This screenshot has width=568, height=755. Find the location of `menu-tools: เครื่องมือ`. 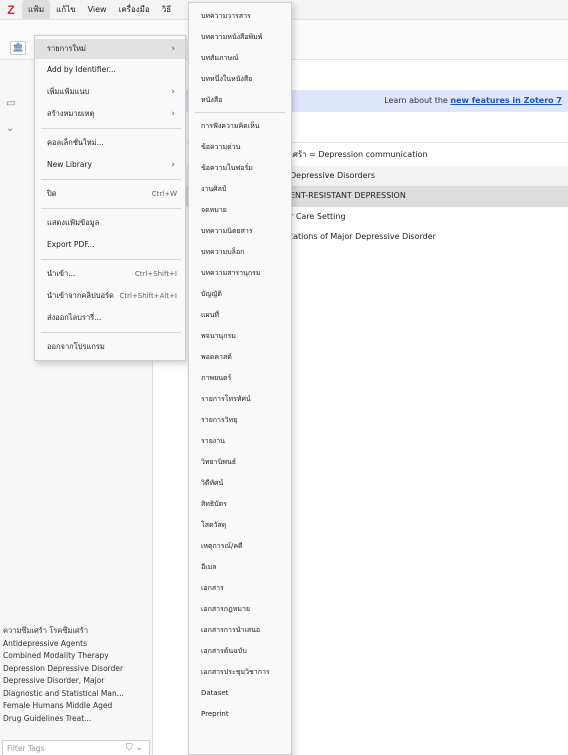

menu-tools: เครื่องมือ is located at coordinates (134, 9).